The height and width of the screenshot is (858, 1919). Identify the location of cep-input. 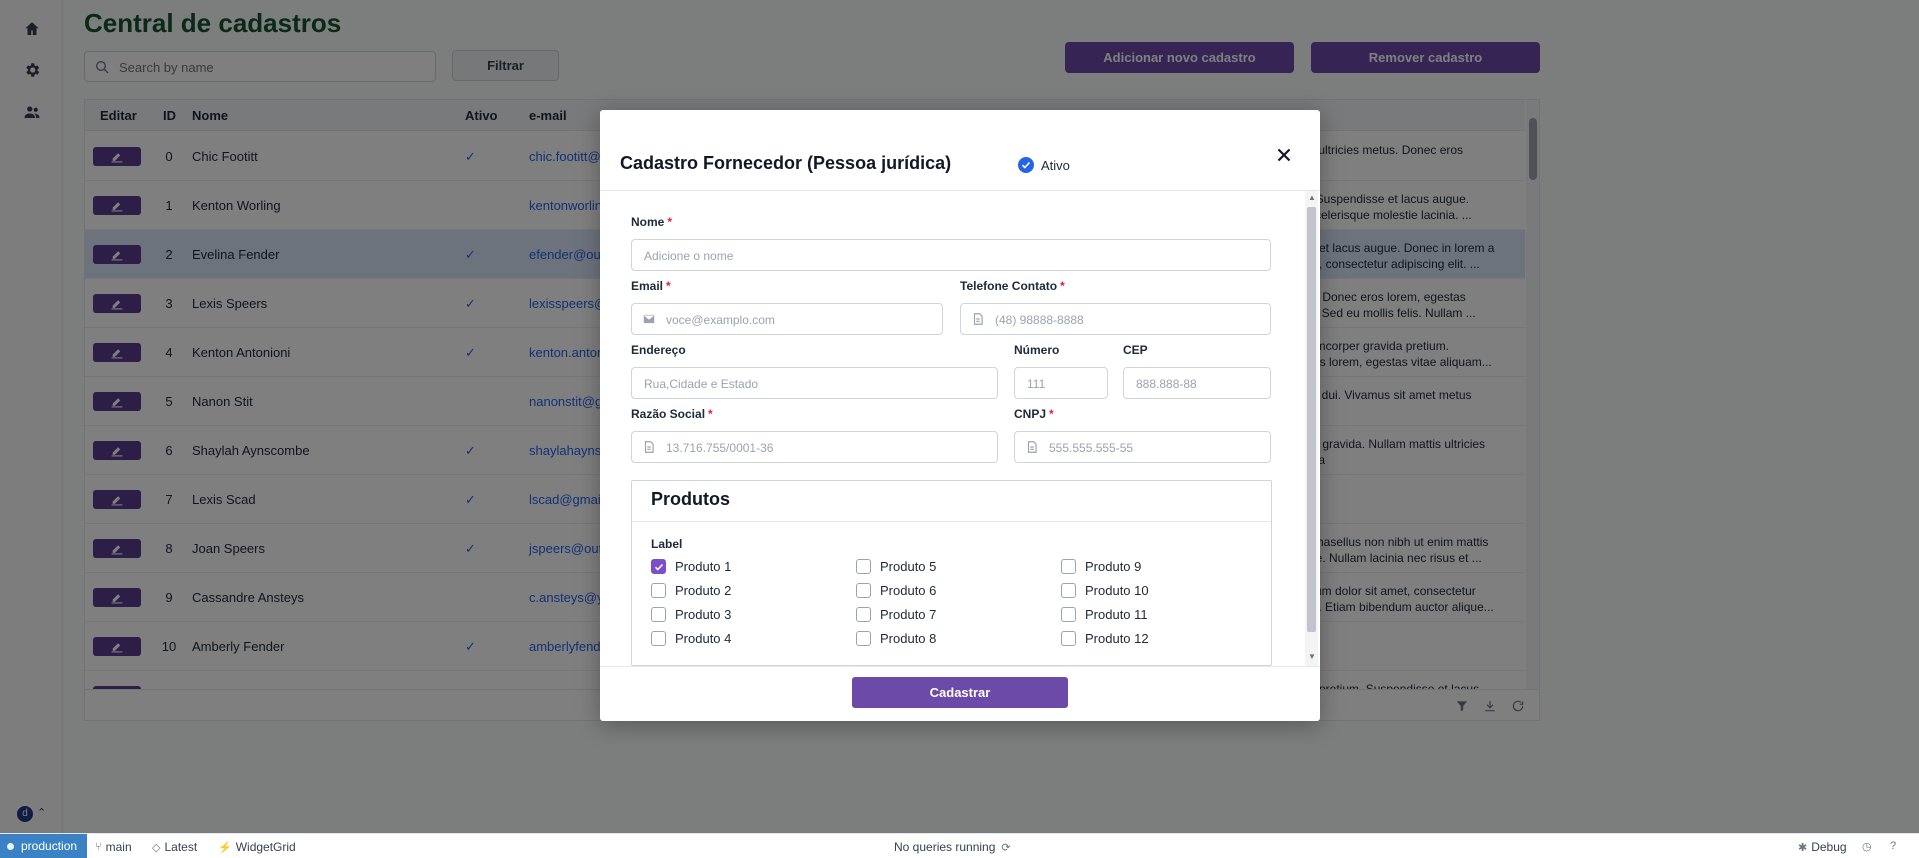
(1198, 384).